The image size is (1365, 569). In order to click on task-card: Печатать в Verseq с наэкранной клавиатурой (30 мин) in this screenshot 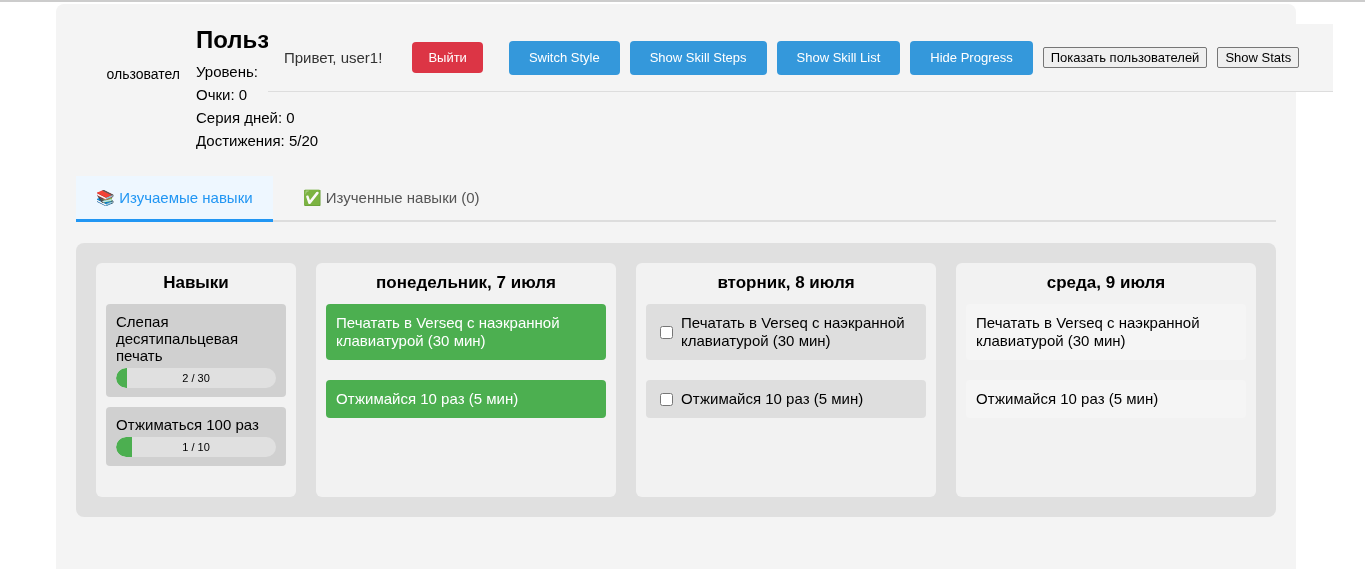, I will do `click(786, 332)`.